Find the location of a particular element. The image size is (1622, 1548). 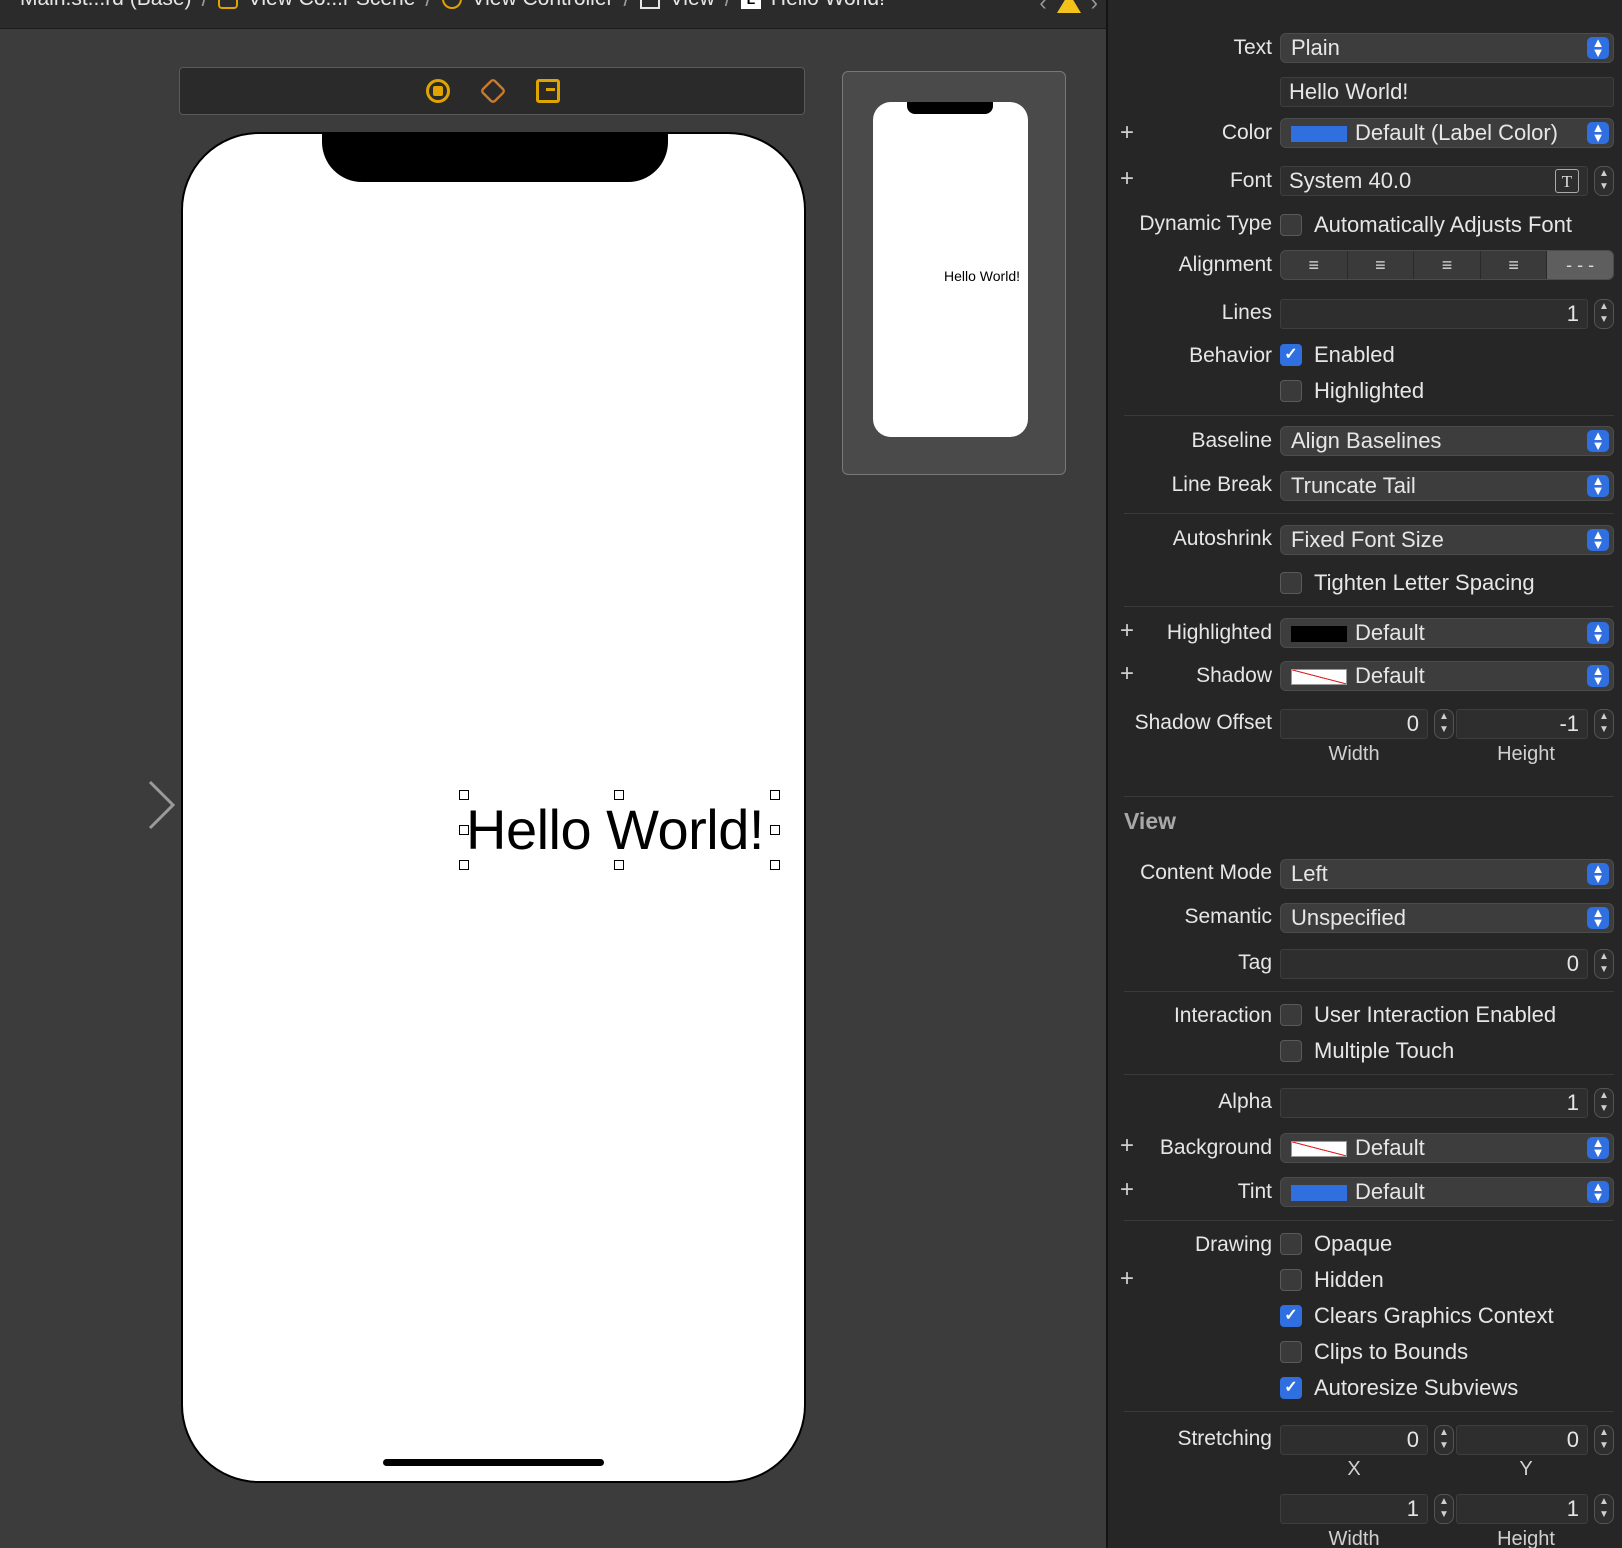

shadow-offset-height-stepper: ▲ ▼ is located at coordinates (1604, 724).